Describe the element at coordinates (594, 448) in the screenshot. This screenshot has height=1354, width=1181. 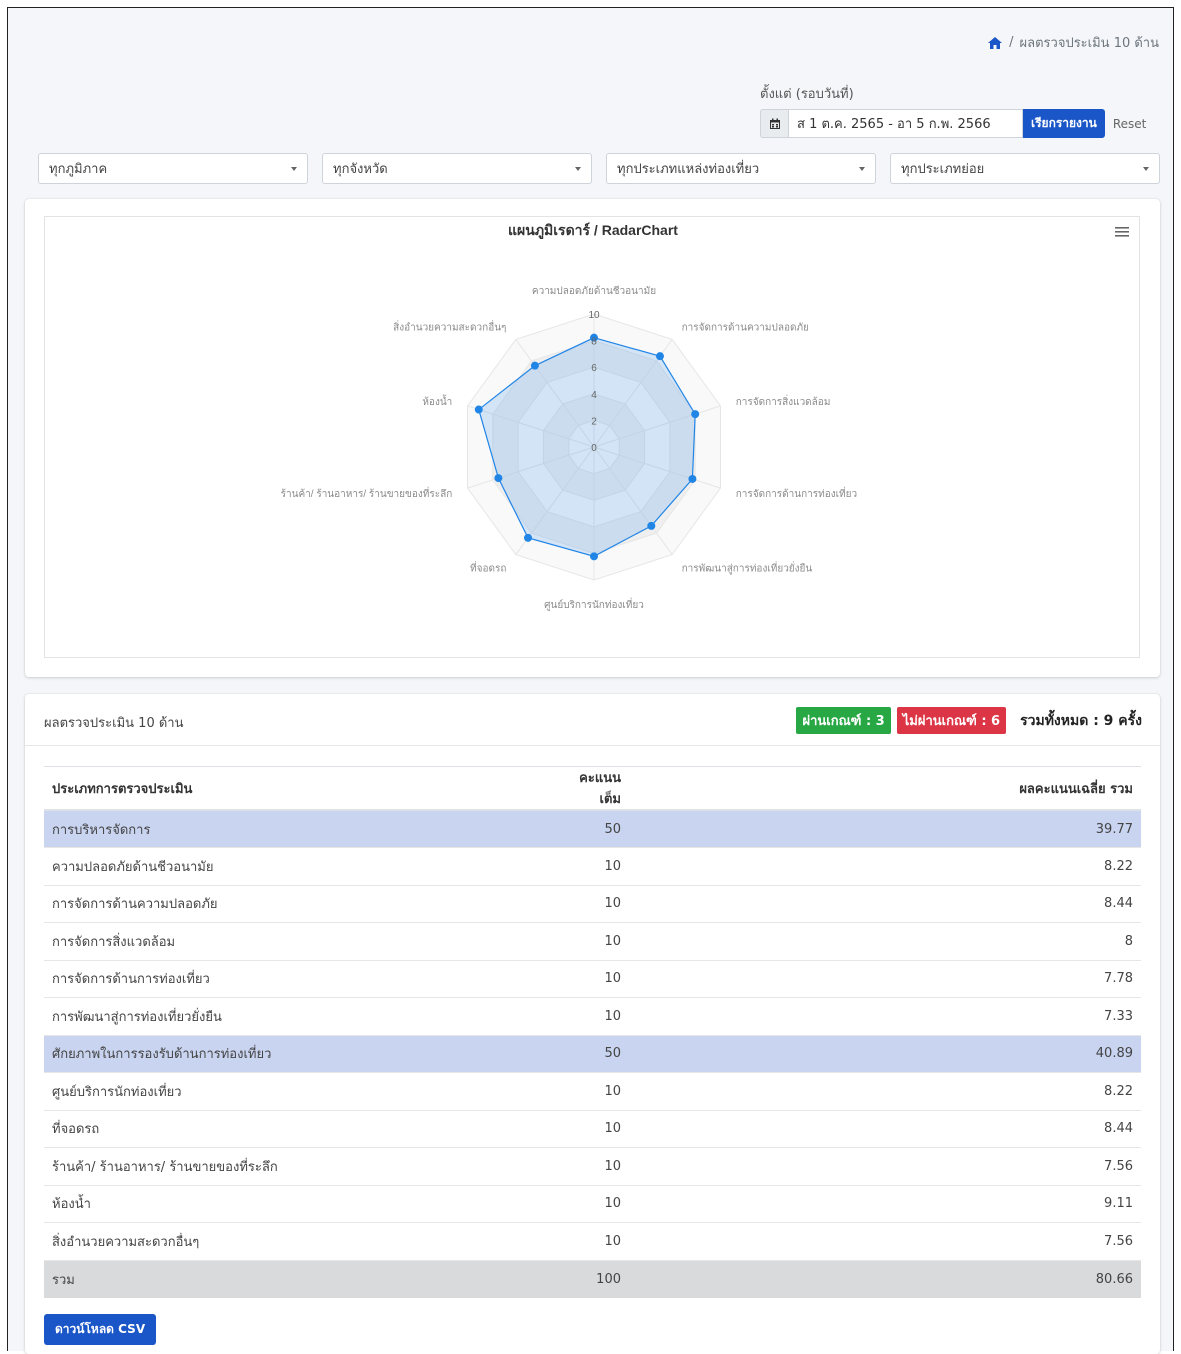
I see `radar-tick-label: 0` at that location.